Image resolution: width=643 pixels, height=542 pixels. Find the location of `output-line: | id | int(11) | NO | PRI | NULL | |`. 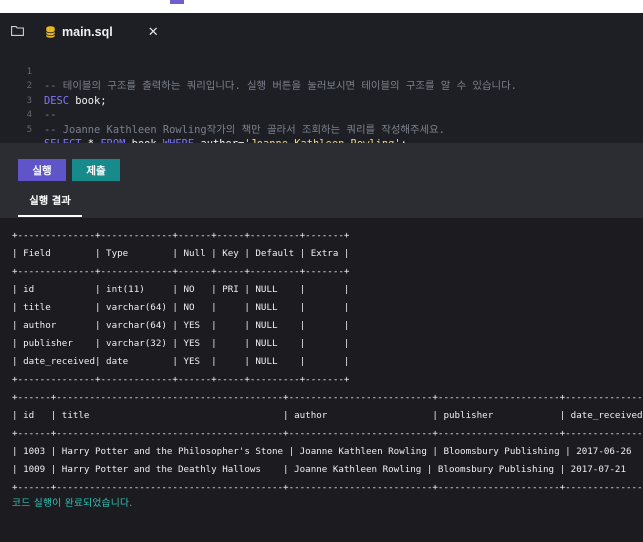

output-line: | id | int(11) | NO | PRI | NULL | | is located at coordinates (181, 289).